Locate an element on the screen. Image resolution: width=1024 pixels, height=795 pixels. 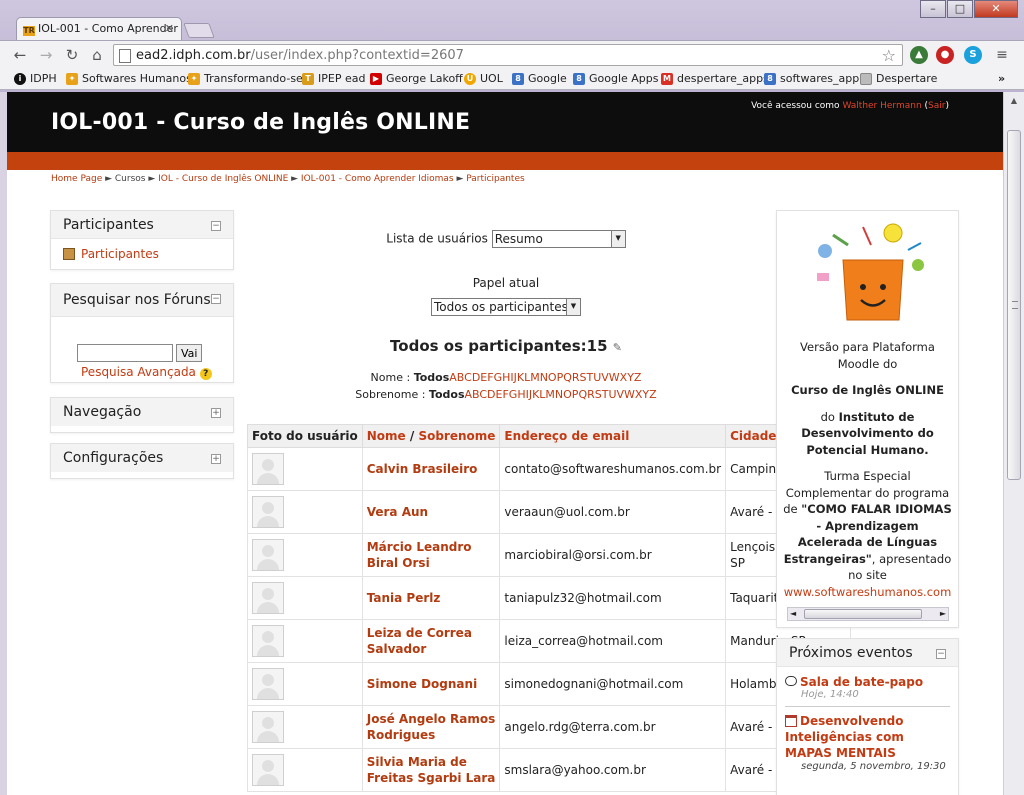
block-title: Próximos eventos is located at coordinates (867, 653).